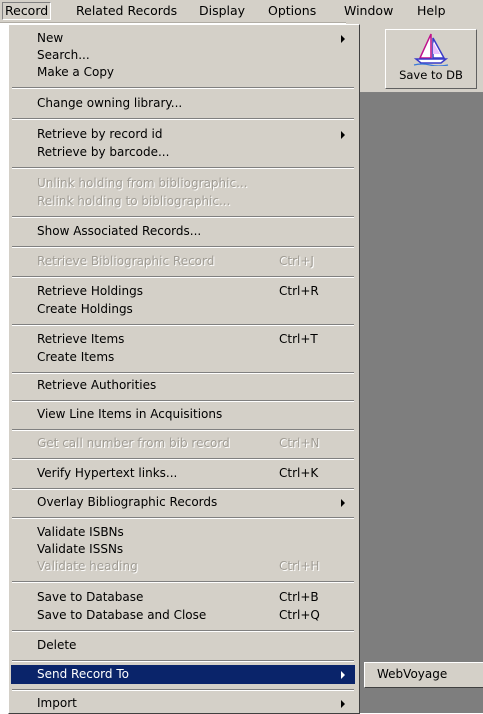 This screenshot has height=714, width=483. What do you see at coordinates (183, 38) in the screenshot?
I see `menu-item-new: New` at bounding box center [183, 38].